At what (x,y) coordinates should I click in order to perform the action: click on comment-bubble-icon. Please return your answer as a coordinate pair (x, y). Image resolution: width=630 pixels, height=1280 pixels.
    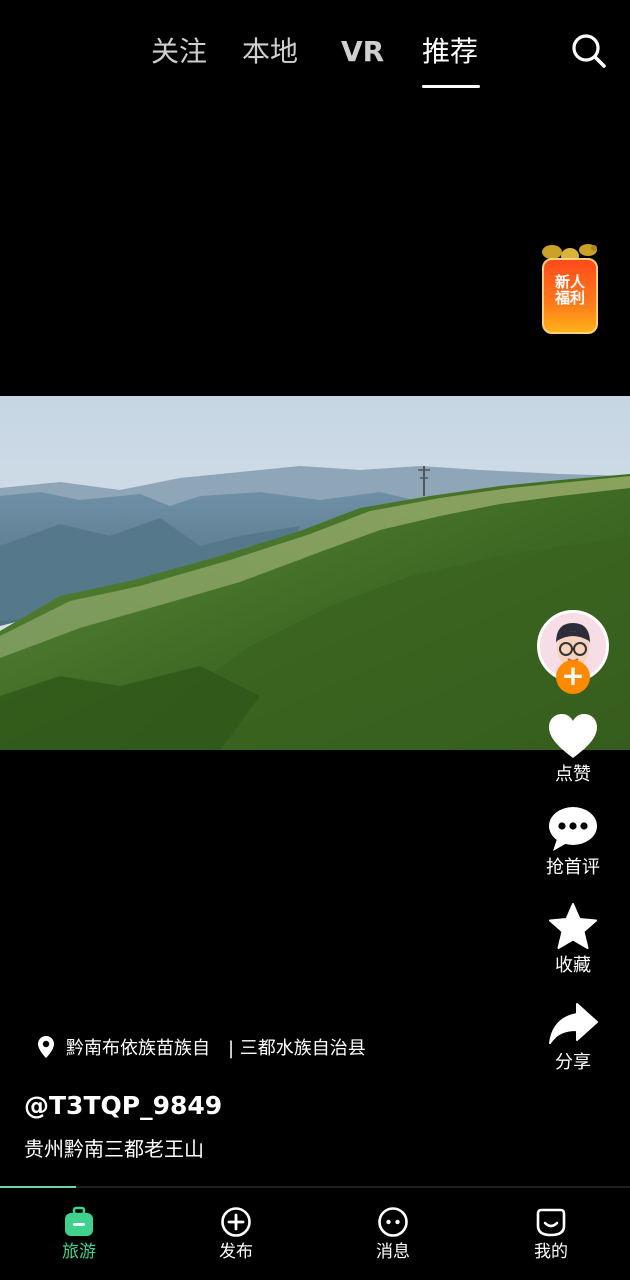
    Looking at the image, I should click on (573, 829).